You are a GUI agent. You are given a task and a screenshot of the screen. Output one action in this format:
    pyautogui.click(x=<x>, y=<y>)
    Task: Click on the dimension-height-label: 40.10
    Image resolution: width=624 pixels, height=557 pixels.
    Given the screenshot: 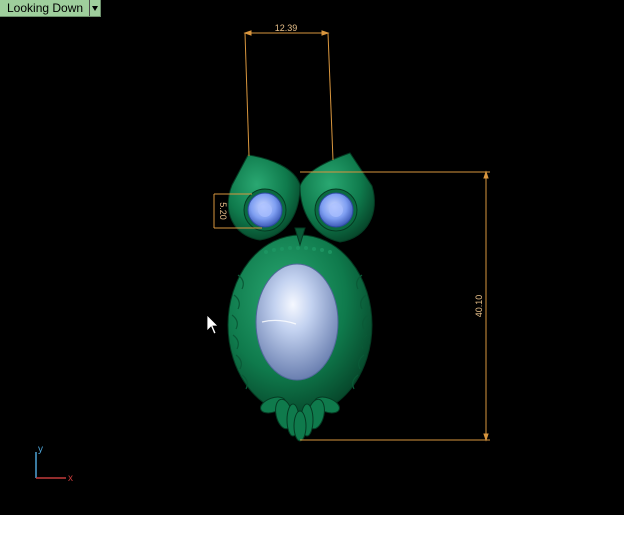 What is the action you would take?
    pyautogui.click(x=479, y=306)
    